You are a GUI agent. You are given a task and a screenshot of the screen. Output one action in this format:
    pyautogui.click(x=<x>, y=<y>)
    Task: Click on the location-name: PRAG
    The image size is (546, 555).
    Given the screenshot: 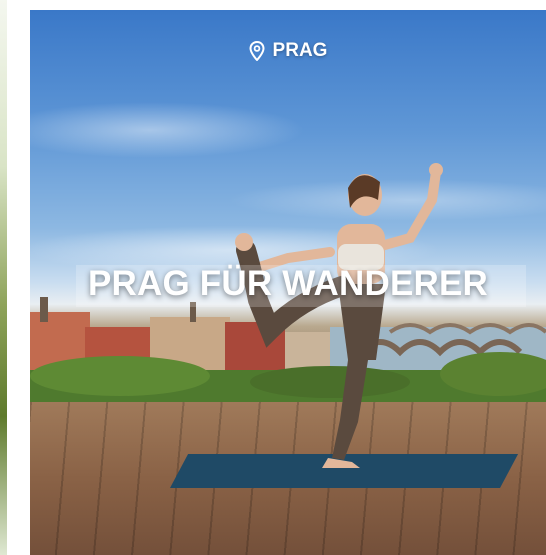 What is the action you would take?
    pyautogui.click(x=300, y=50)
    